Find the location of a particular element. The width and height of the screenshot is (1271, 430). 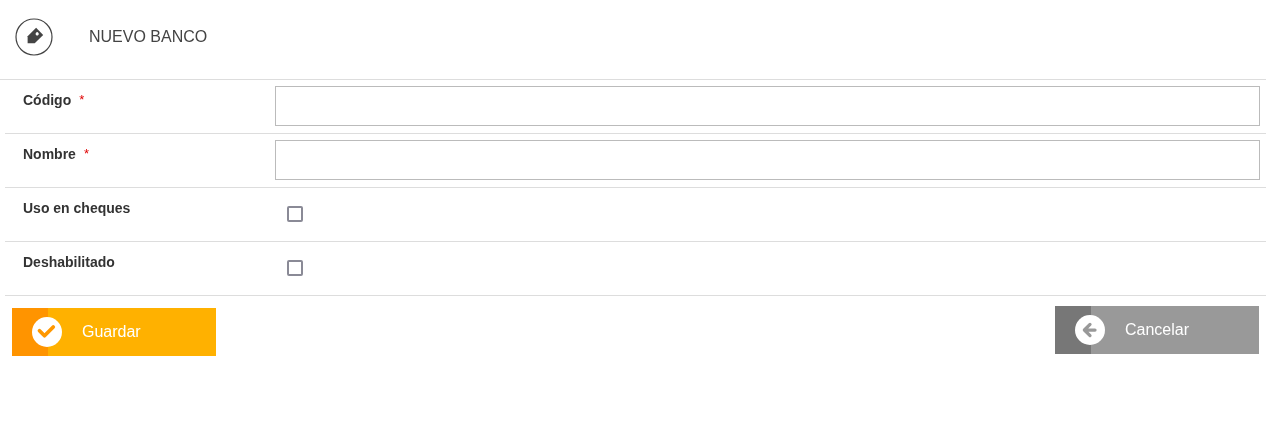

page-title: NUEVO BANCO is located at coordinates (148, 36).